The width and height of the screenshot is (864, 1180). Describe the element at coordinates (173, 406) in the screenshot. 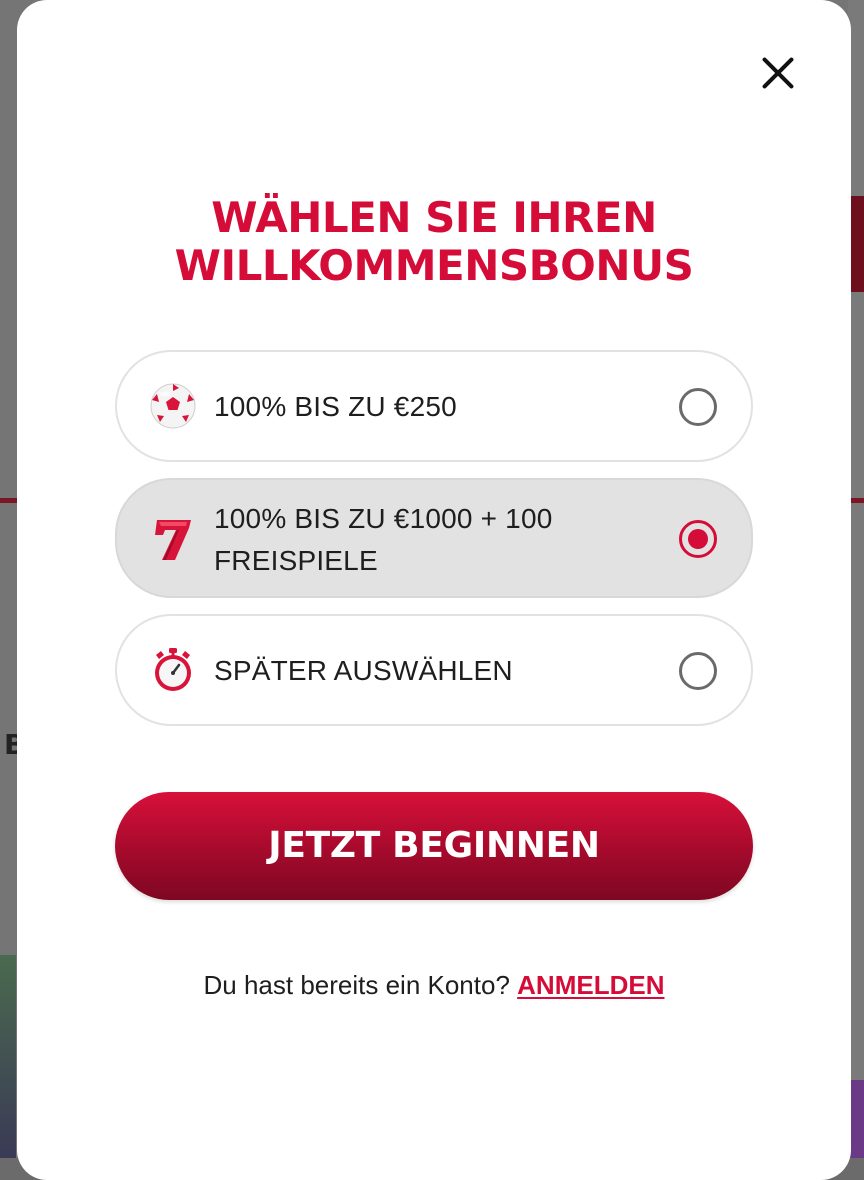

I see `soccer-ball-icon` at that location.